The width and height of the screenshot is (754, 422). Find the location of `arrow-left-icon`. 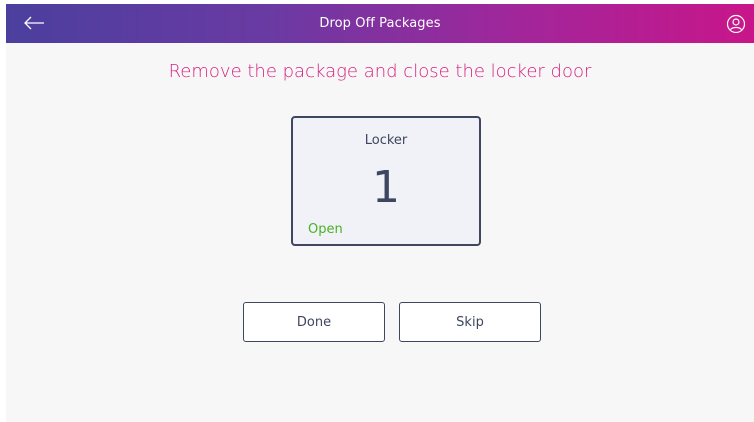

arrow-left-icon is located at coordinates (34, 23).